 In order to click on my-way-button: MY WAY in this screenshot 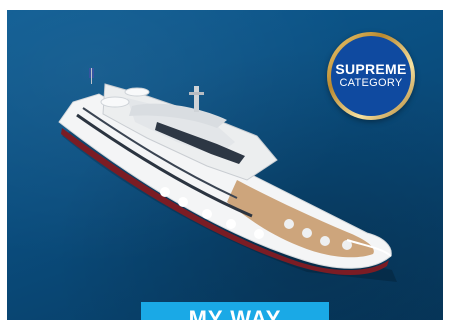, I will do `click(235, 311)`.